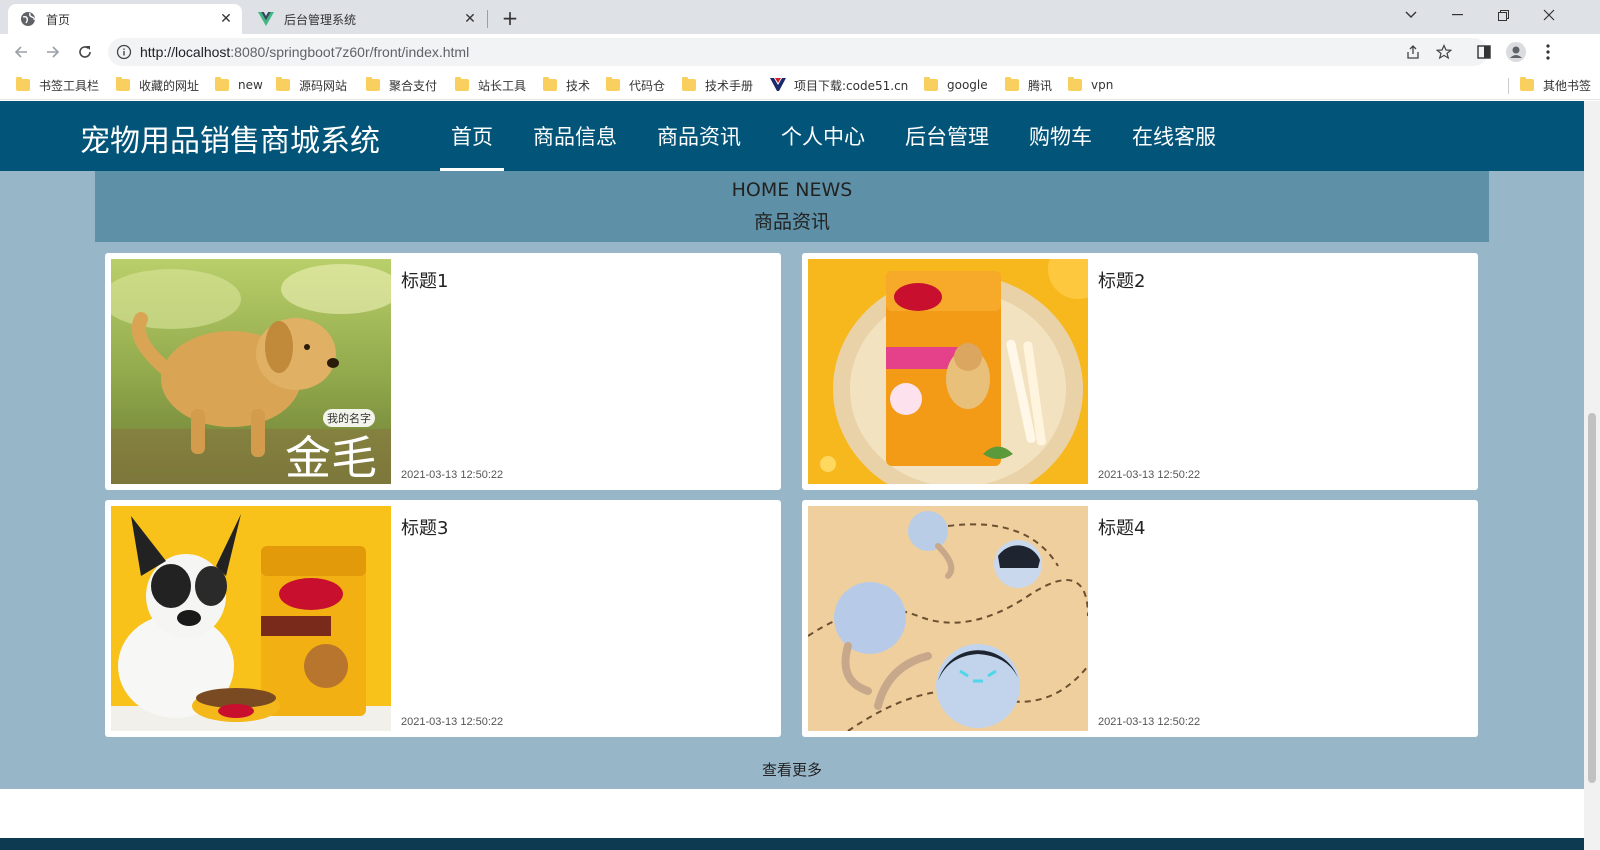  Describe the element at coordinates (487, 19) in the screenshot. I see `tab-separator` at that location.